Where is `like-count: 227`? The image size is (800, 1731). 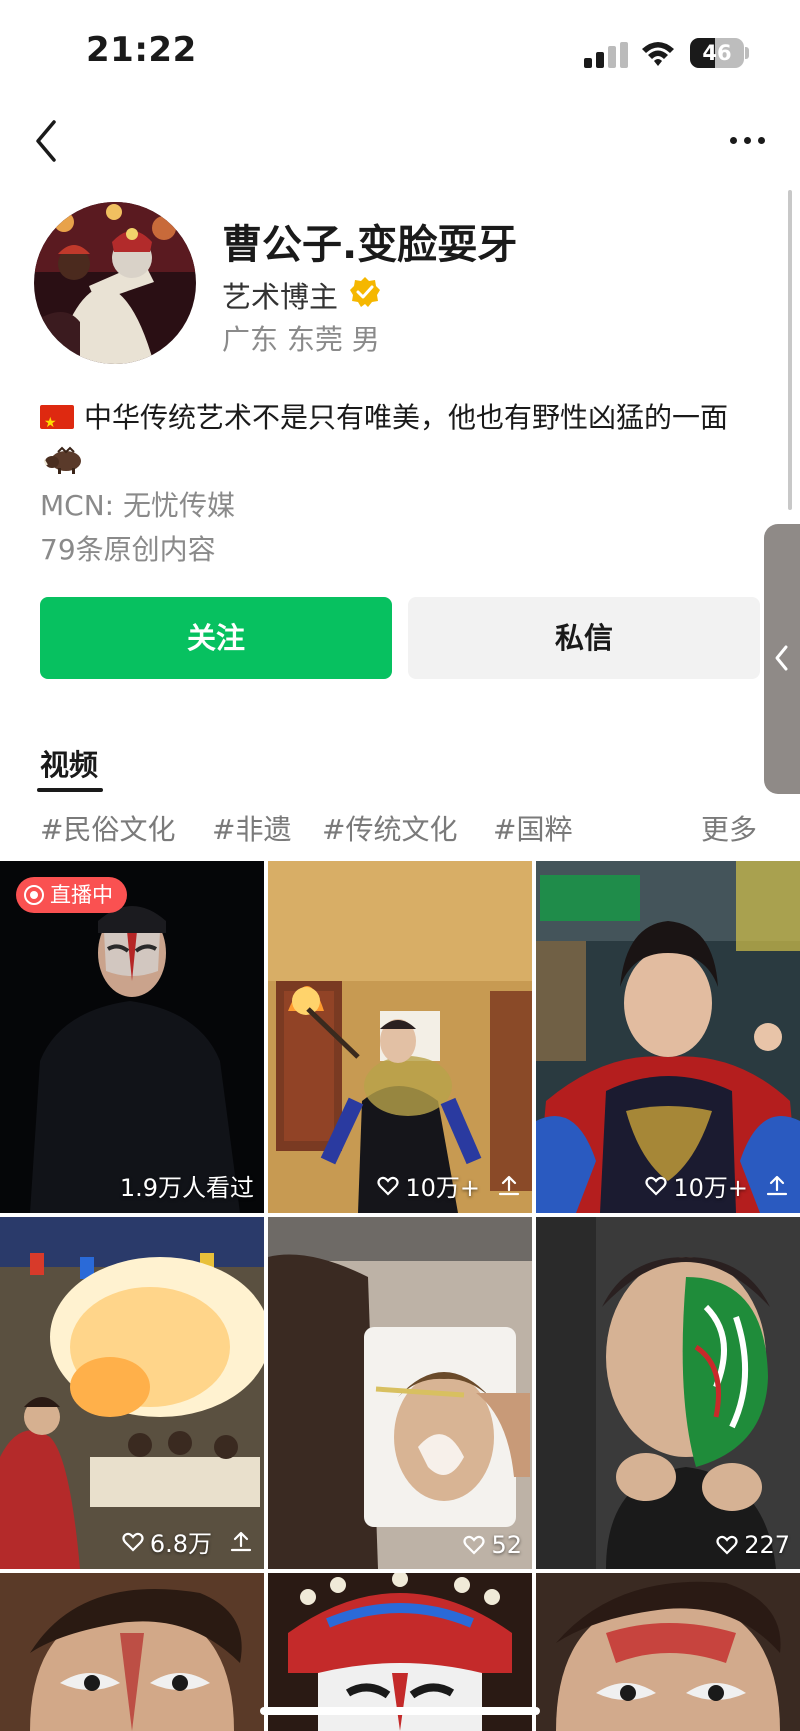
like-count: 227 is located at coordinates (767, 1545).